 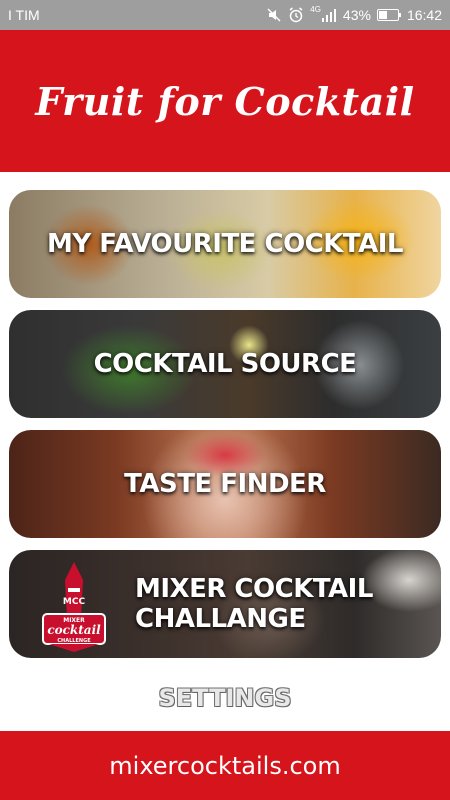 I want to click on website-label: mixercocktails.com, so click(x=225, y=765).